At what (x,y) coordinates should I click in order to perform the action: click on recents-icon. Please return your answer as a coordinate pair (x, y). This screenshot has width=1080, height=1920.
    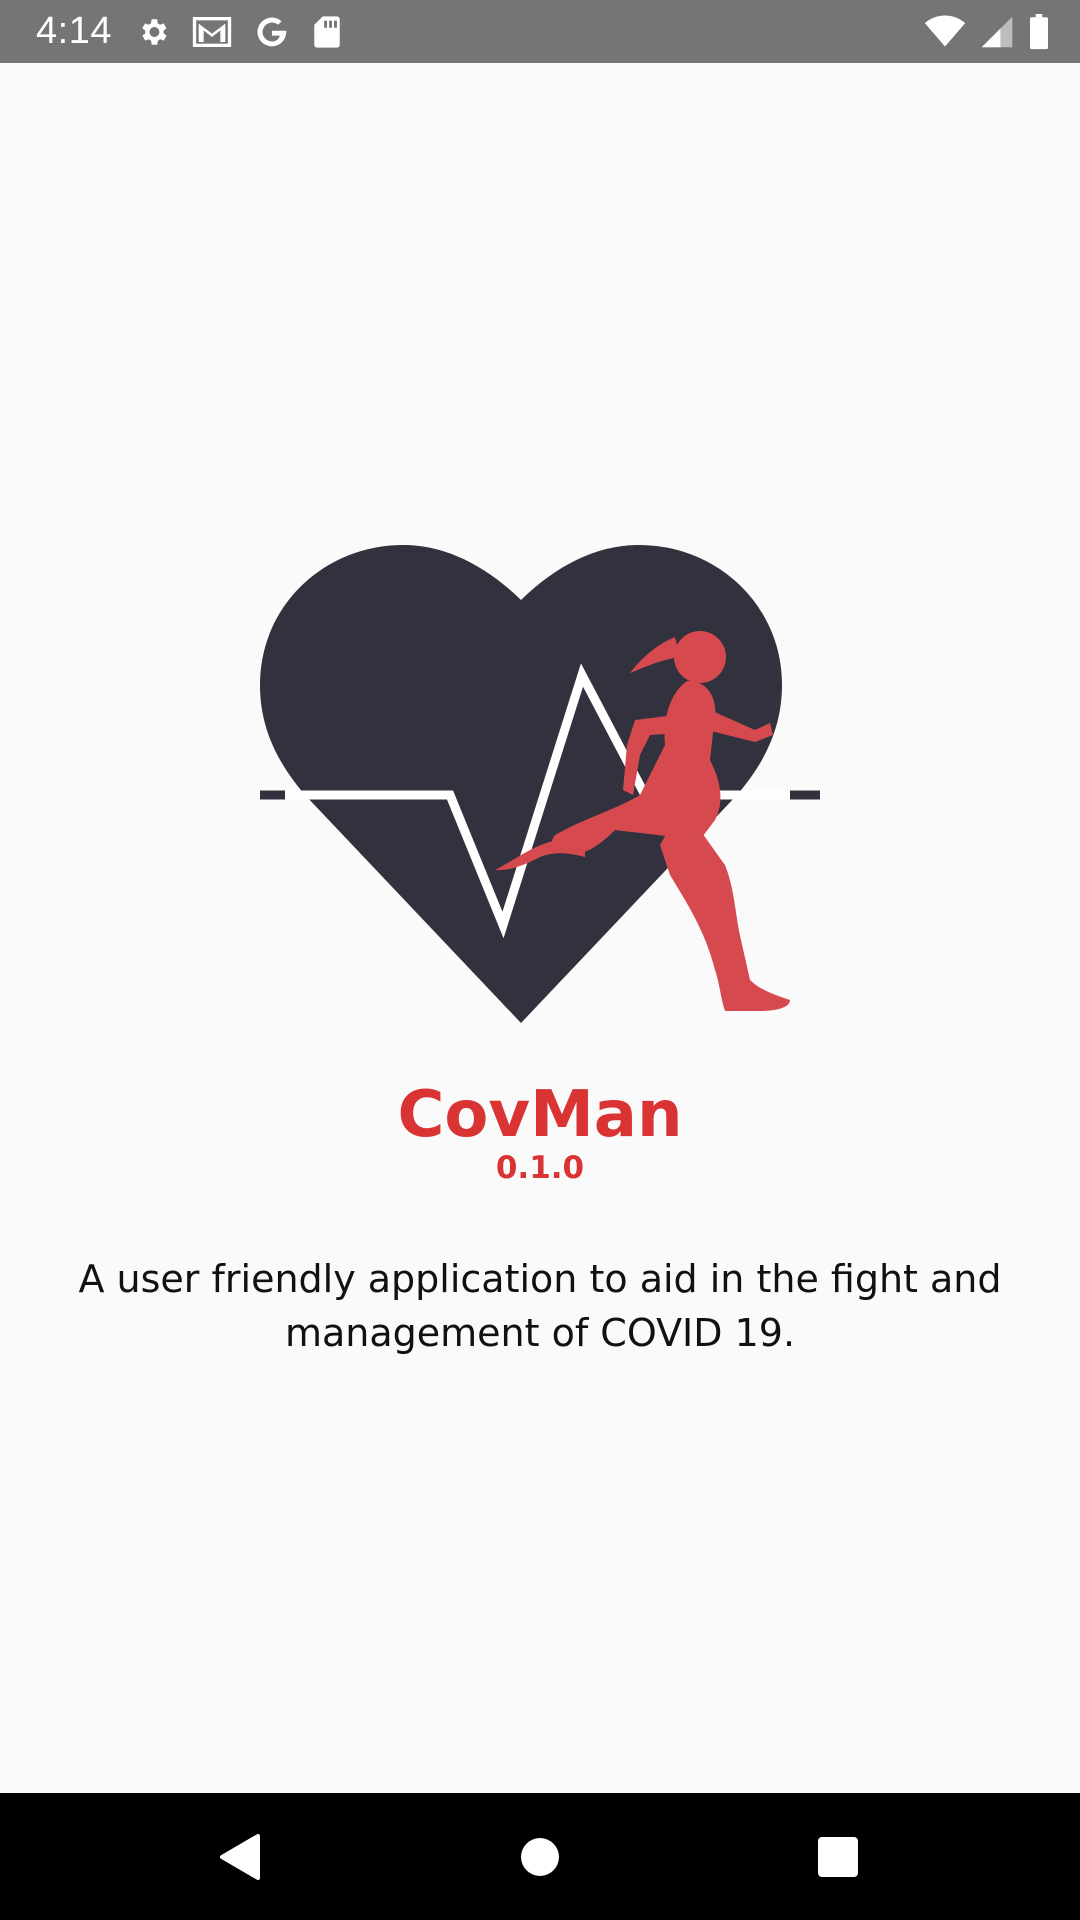
    Looking at the image, I should click on (838, 1856).